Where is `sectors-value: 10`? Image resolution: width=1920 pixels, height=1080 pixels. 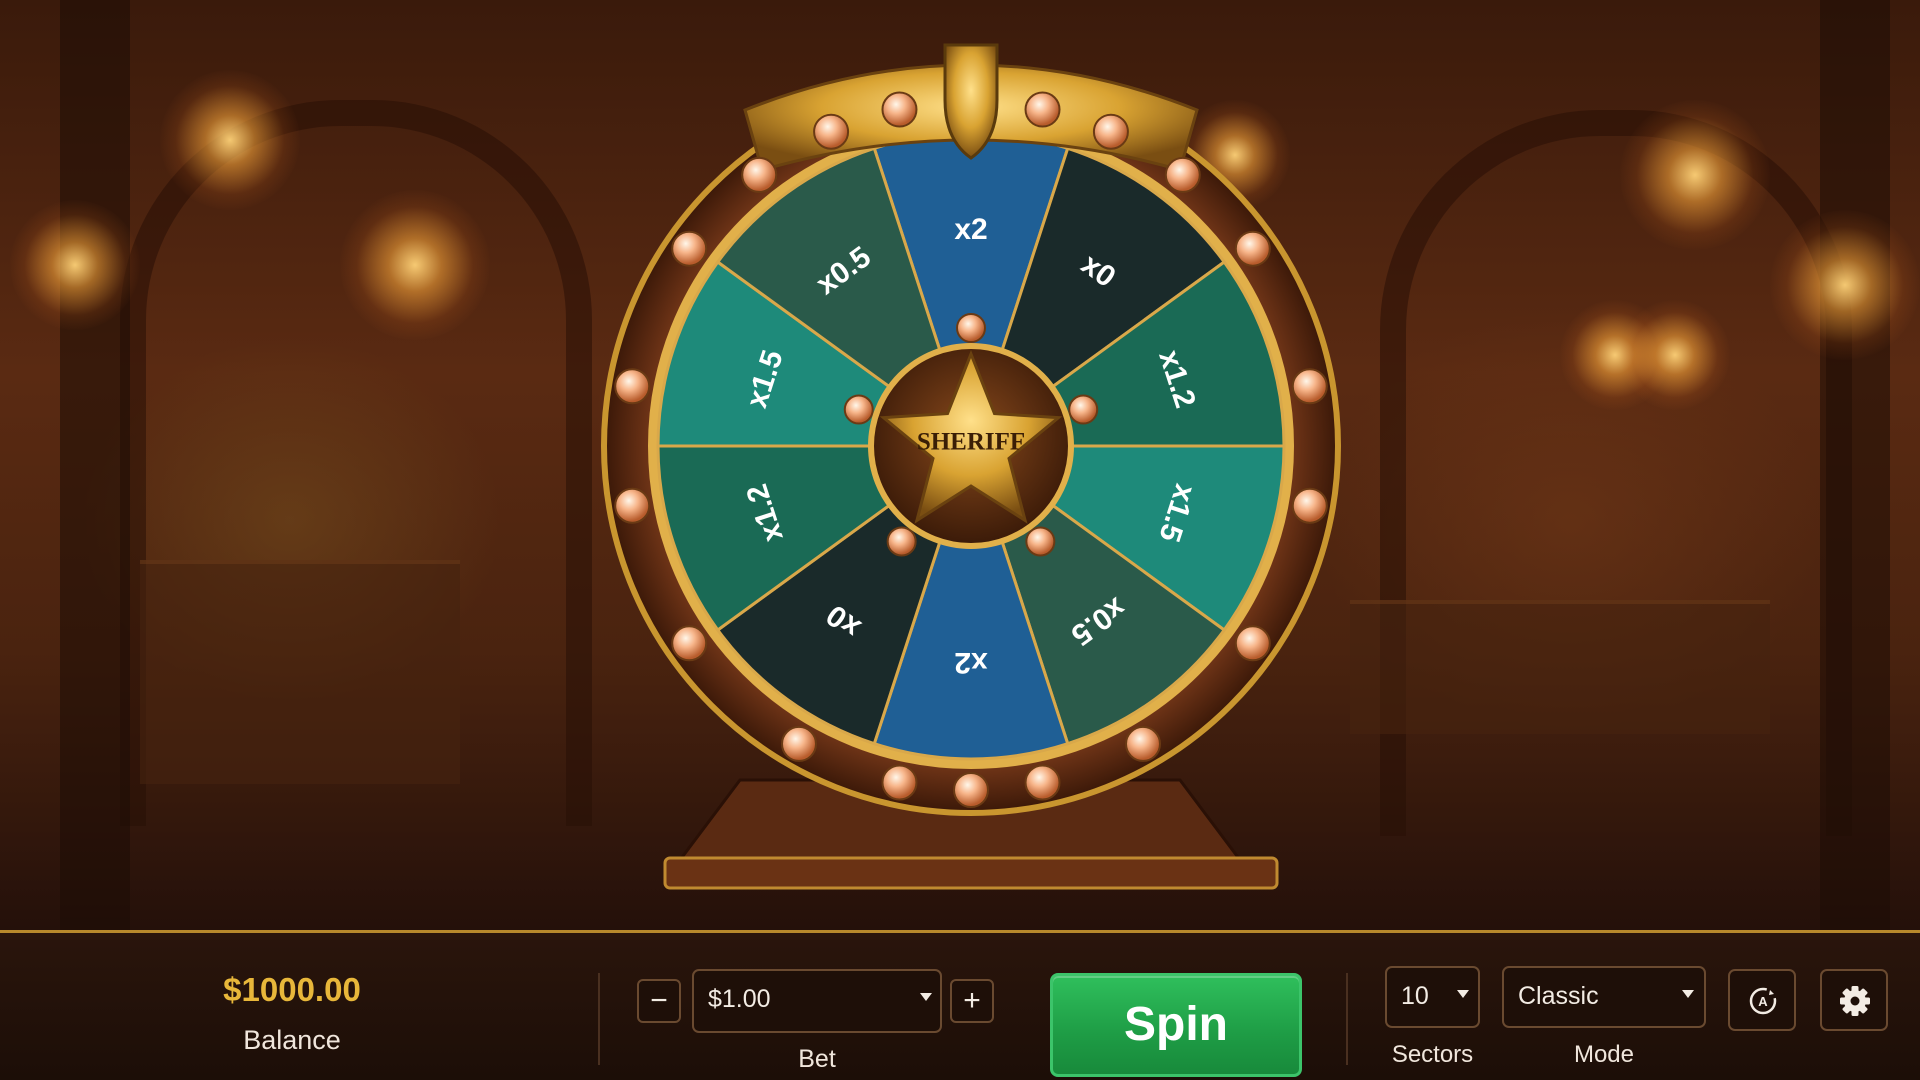
sectors-value: 10 is located at coordinates (1415, 996).